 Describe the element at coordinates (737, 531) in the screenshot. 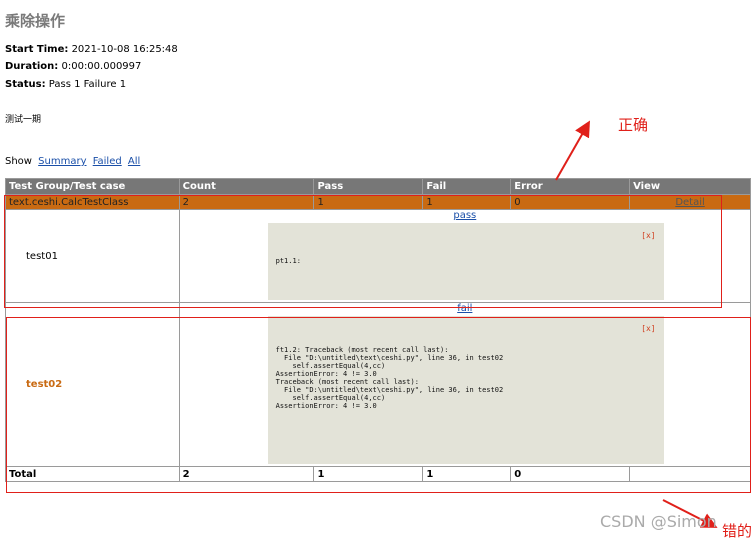

I see `annotation-wrong: 错的` at that location.